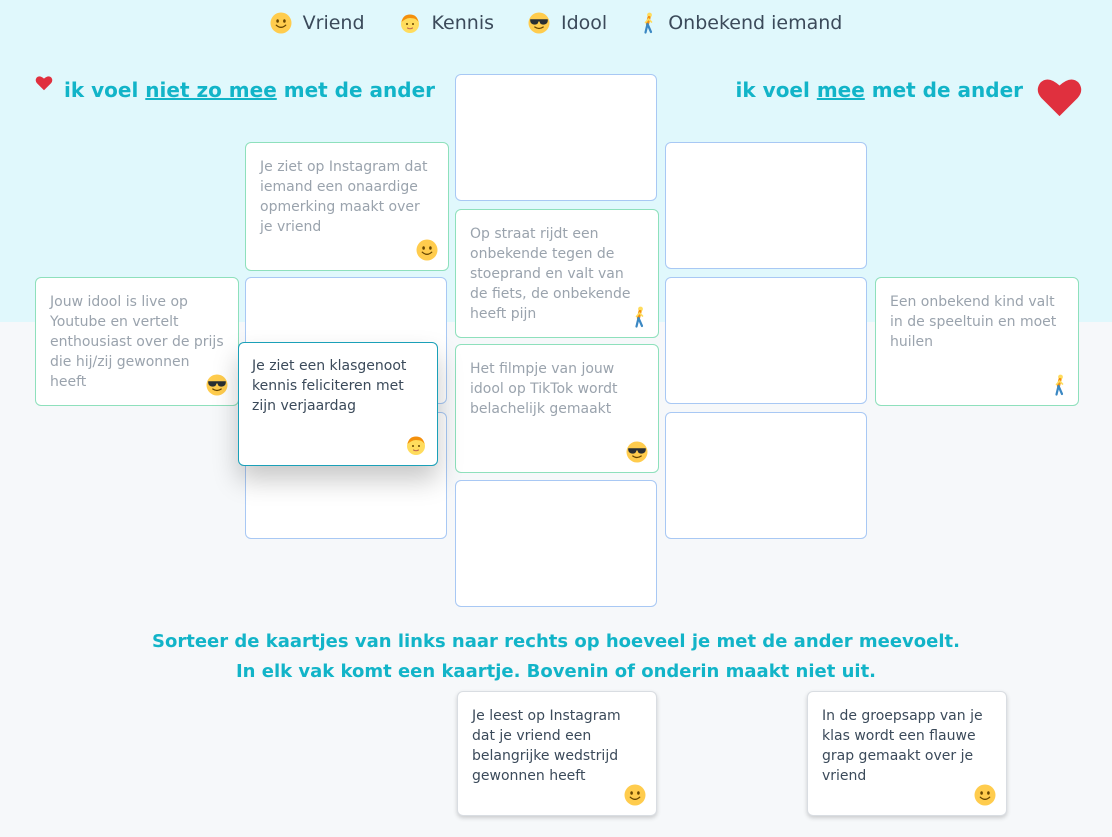  Describe the element at coordinates (333, 23) in the screenshot. I see `legend-label: Vriend` at that location.